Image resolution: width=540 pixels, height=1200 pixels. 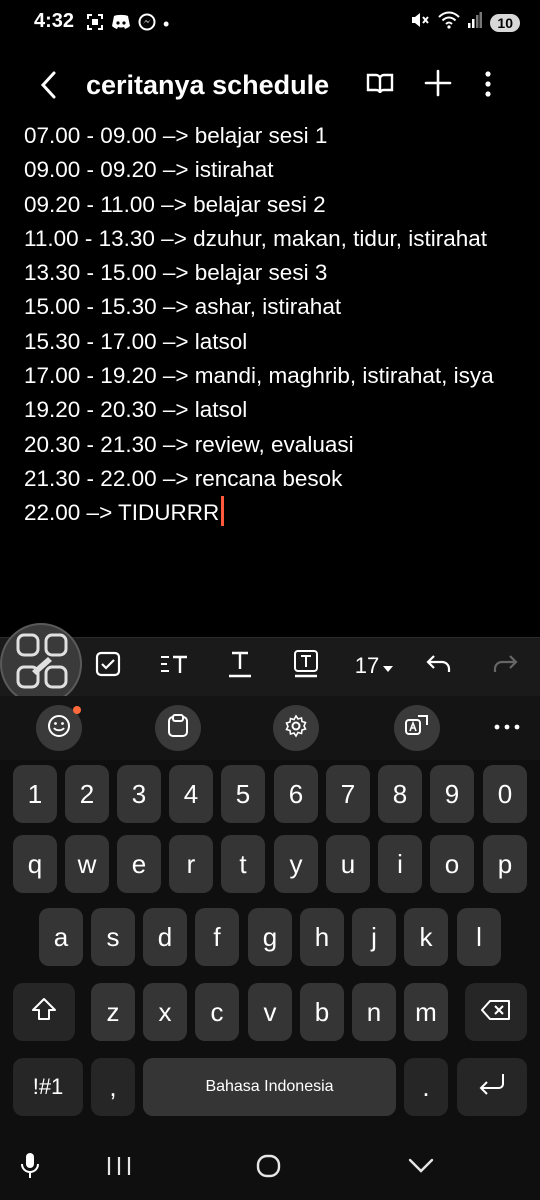 I want to click on key-p: p, so click(x=505, y=864).